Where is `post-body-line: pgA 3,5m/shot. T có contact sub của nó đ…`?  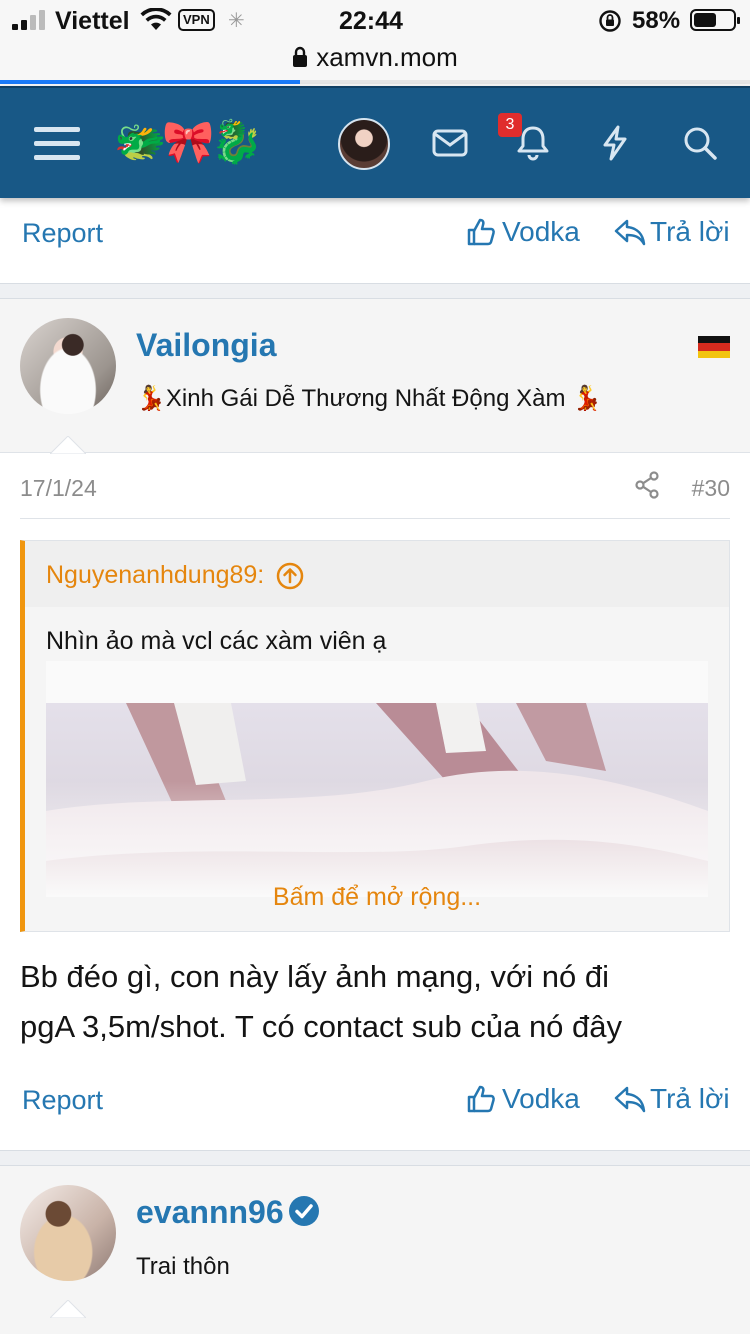
post-body-line: pgA 3,5m/shot. T có contact sub của nó đ… is located at coordinates (321, 1026).